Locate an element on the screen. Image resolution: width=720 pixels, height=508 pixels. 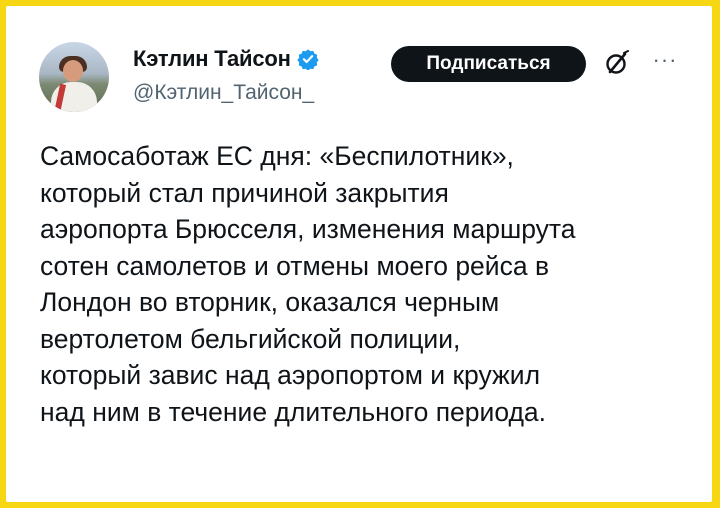
tweet-line: Самосаботаж ЕС дня: «Беспилотник», is located at coordinates (277, 156).